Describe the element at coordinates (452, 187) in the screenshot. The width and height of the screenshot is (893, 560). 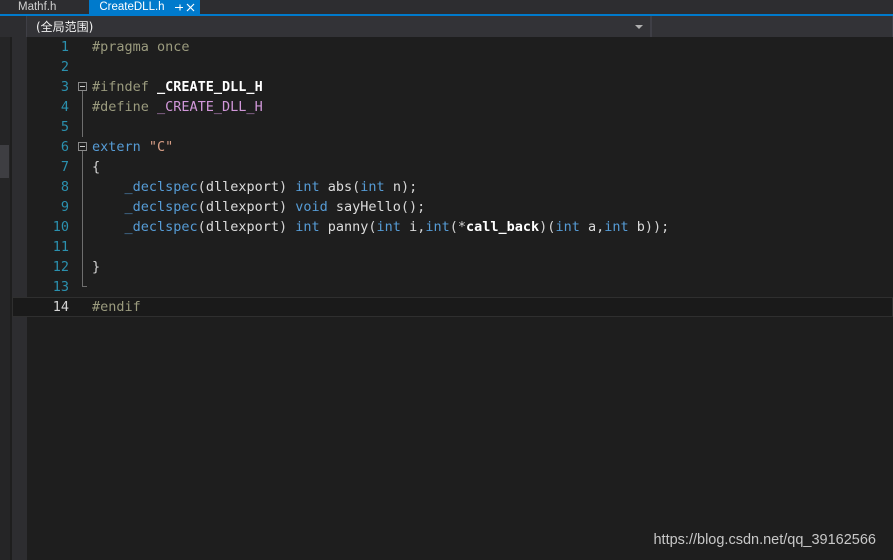
I see `code-line: 8 _declspec(dllexport) int abs(int n);` at that location.